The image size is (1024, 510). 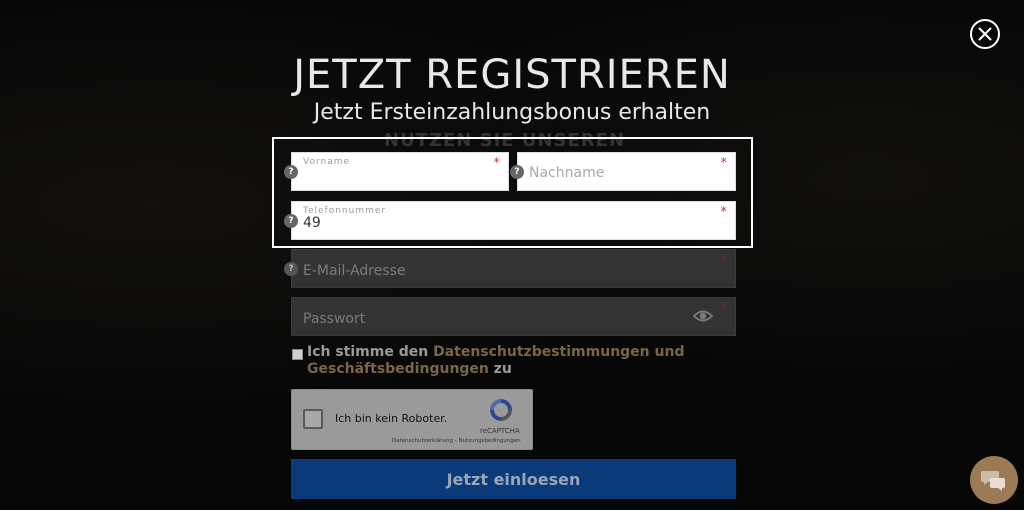 What do you see at coordinates (512, 112) in the screenshot?
I see `modal-subtitle: Jetzt Ersteinzahlungsbonus erhalten` at bounding box center [512, 112].